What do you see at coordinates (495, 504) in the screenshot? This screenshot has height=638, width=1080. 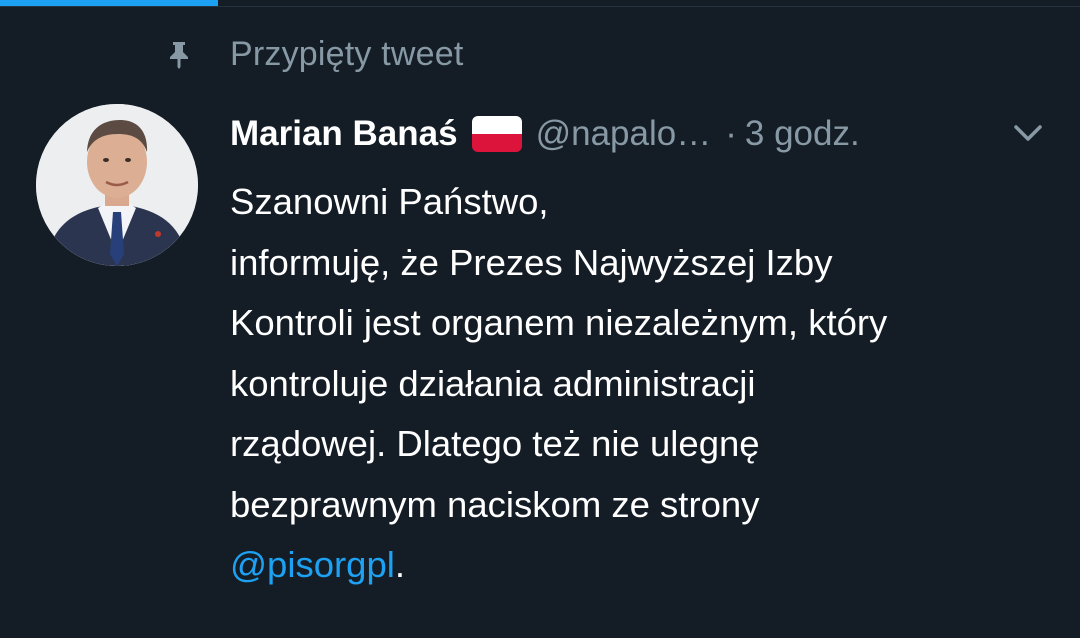 I see `tweet-text-line: bezprawnym naciskom ze strony` at bounding box center [495, 504].